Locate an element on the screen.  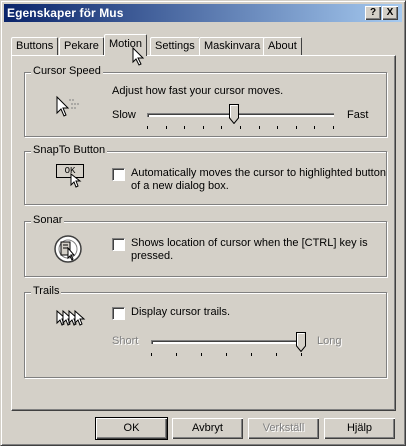
sonar-checkbox is located at coordinates (118, 244).